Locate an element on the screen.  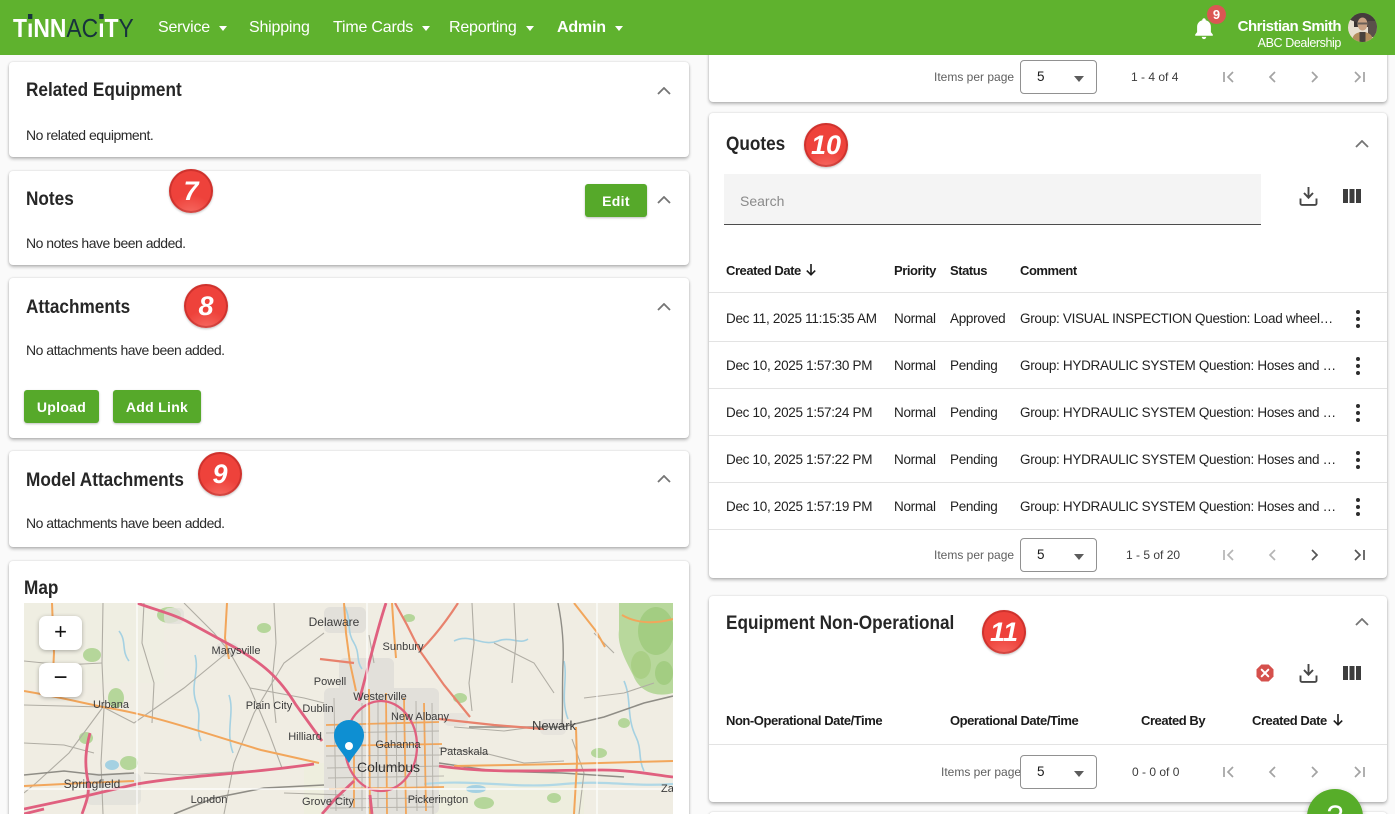
svg-text: Zan is located at coordinates (667, 789).